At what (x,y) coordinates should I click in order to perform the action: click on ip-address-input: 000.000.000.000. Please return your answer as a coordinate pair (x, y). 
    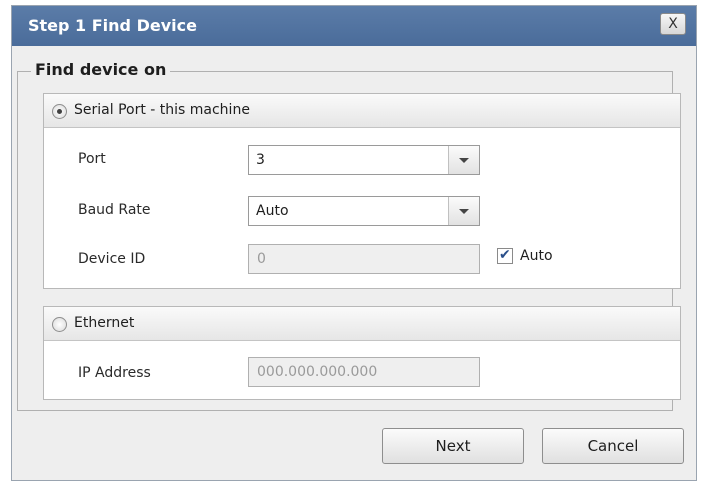
    Looking at the image, I should click on (364, 372).